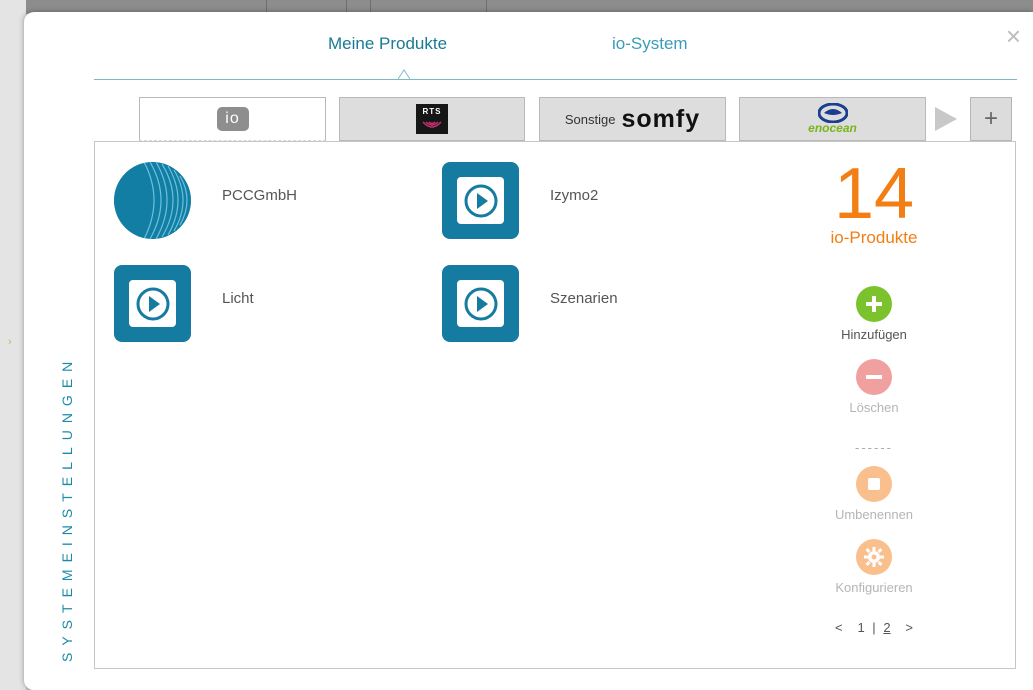 The image size is (1033, 690). What do you see at coordinates (67, 508) in the screenshot?
I see `section-title: SYSTEMEINSTELLUNGEN` at bounding box center [67, 508].